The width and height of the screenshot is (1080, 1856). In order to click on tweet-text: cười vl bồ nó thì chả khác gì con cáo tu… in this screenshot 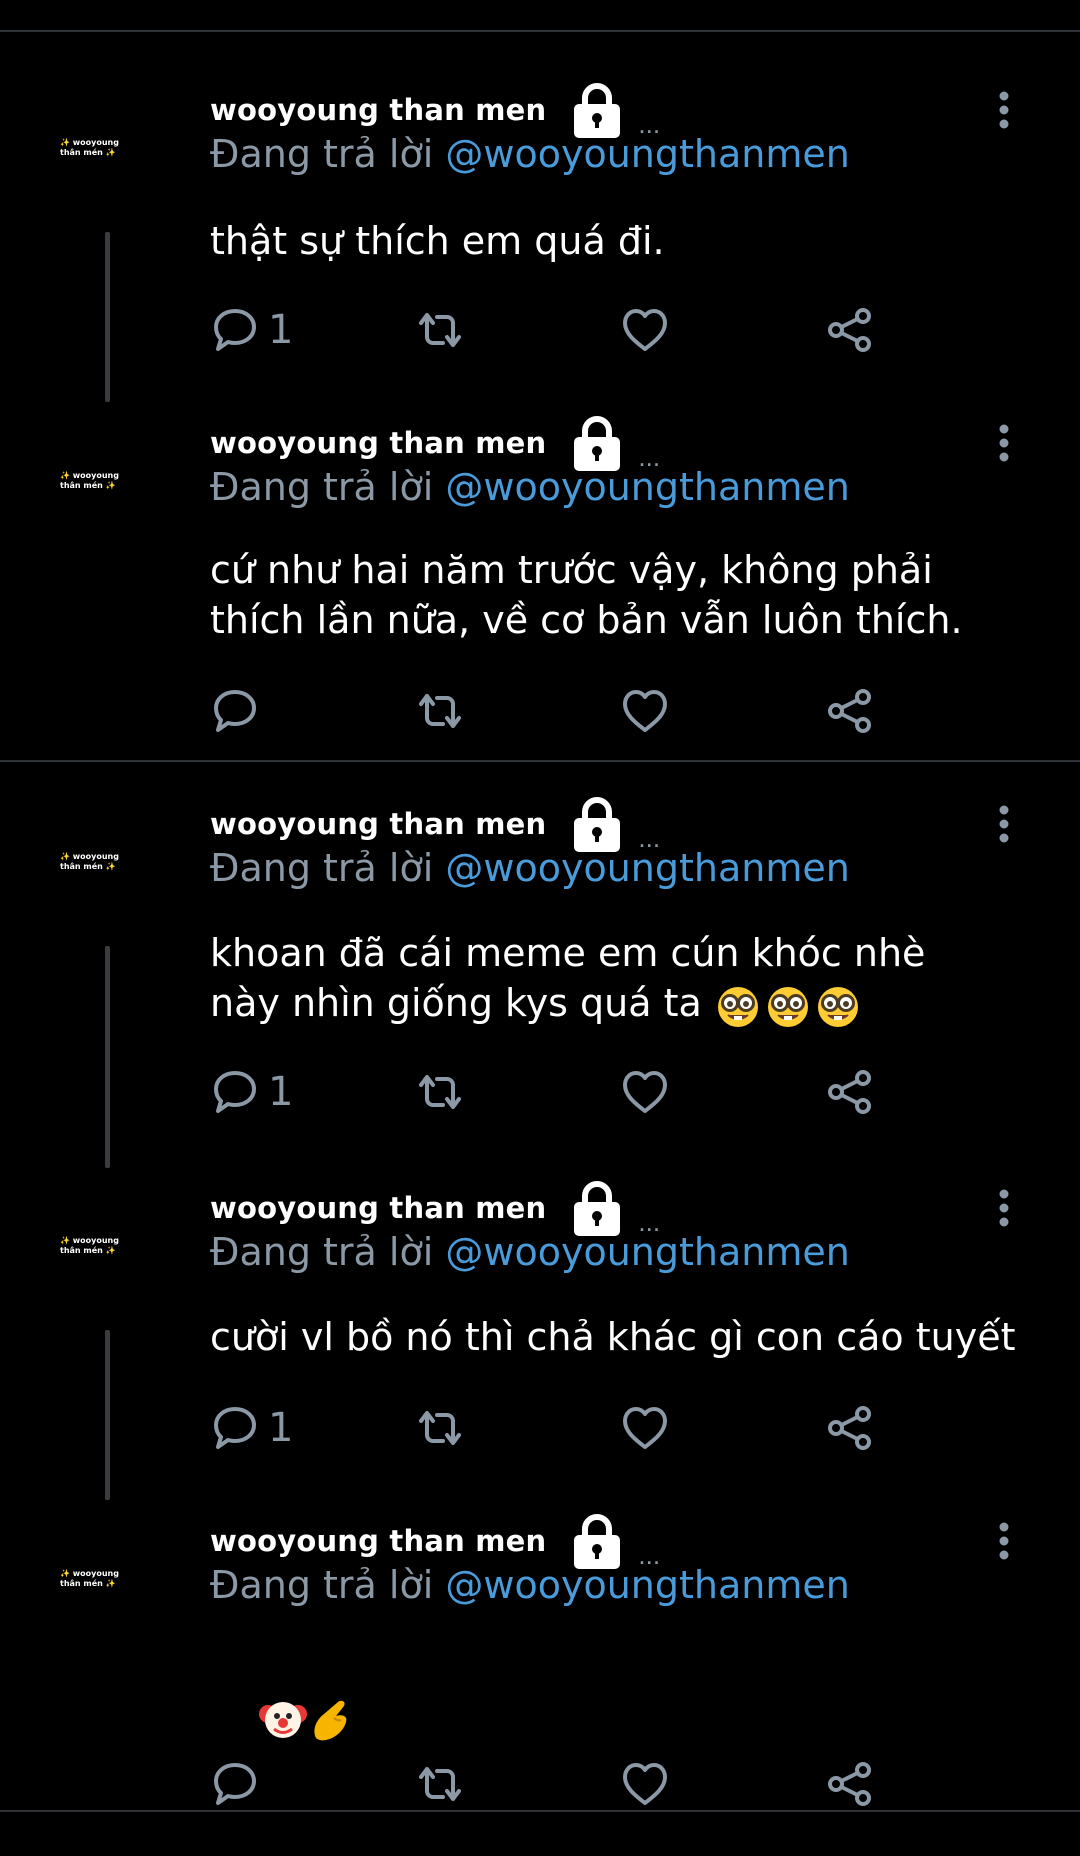, I will do `click(613, 1337)`.